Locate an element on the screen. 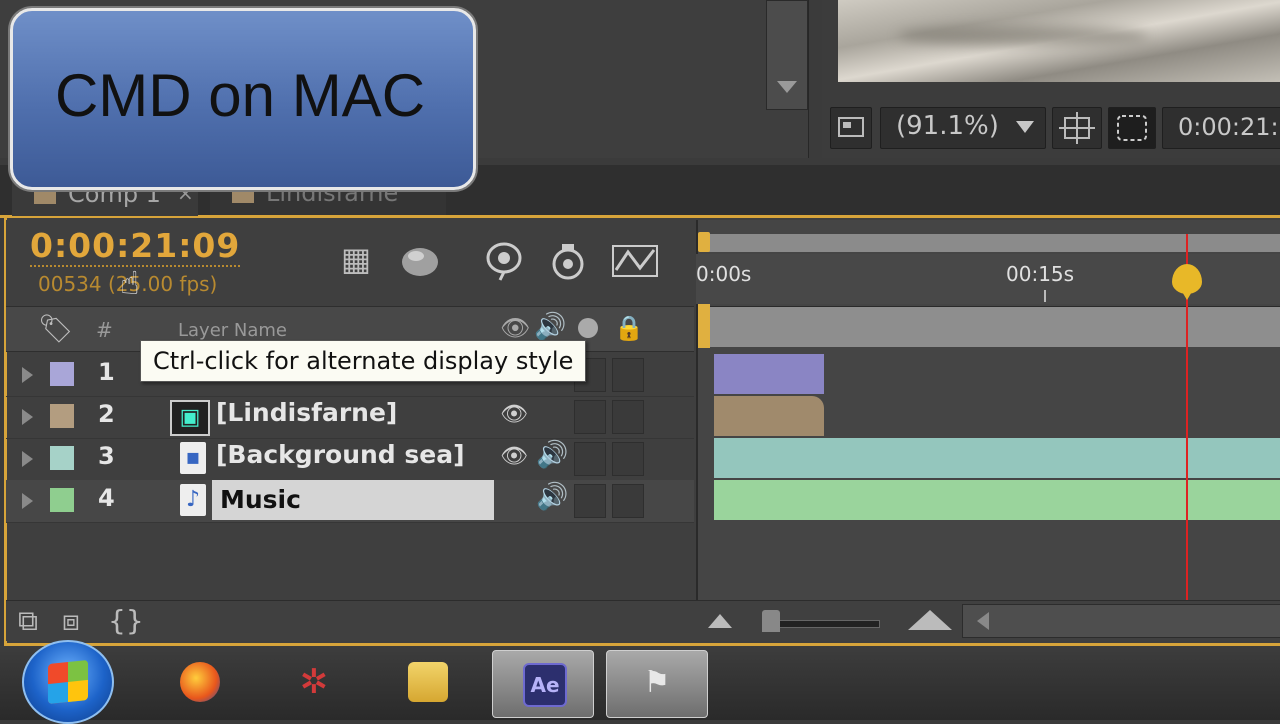 Image resolution: width=1280 pixels, height=724 pixels. windows-flag is located at coordinates (68, 682).